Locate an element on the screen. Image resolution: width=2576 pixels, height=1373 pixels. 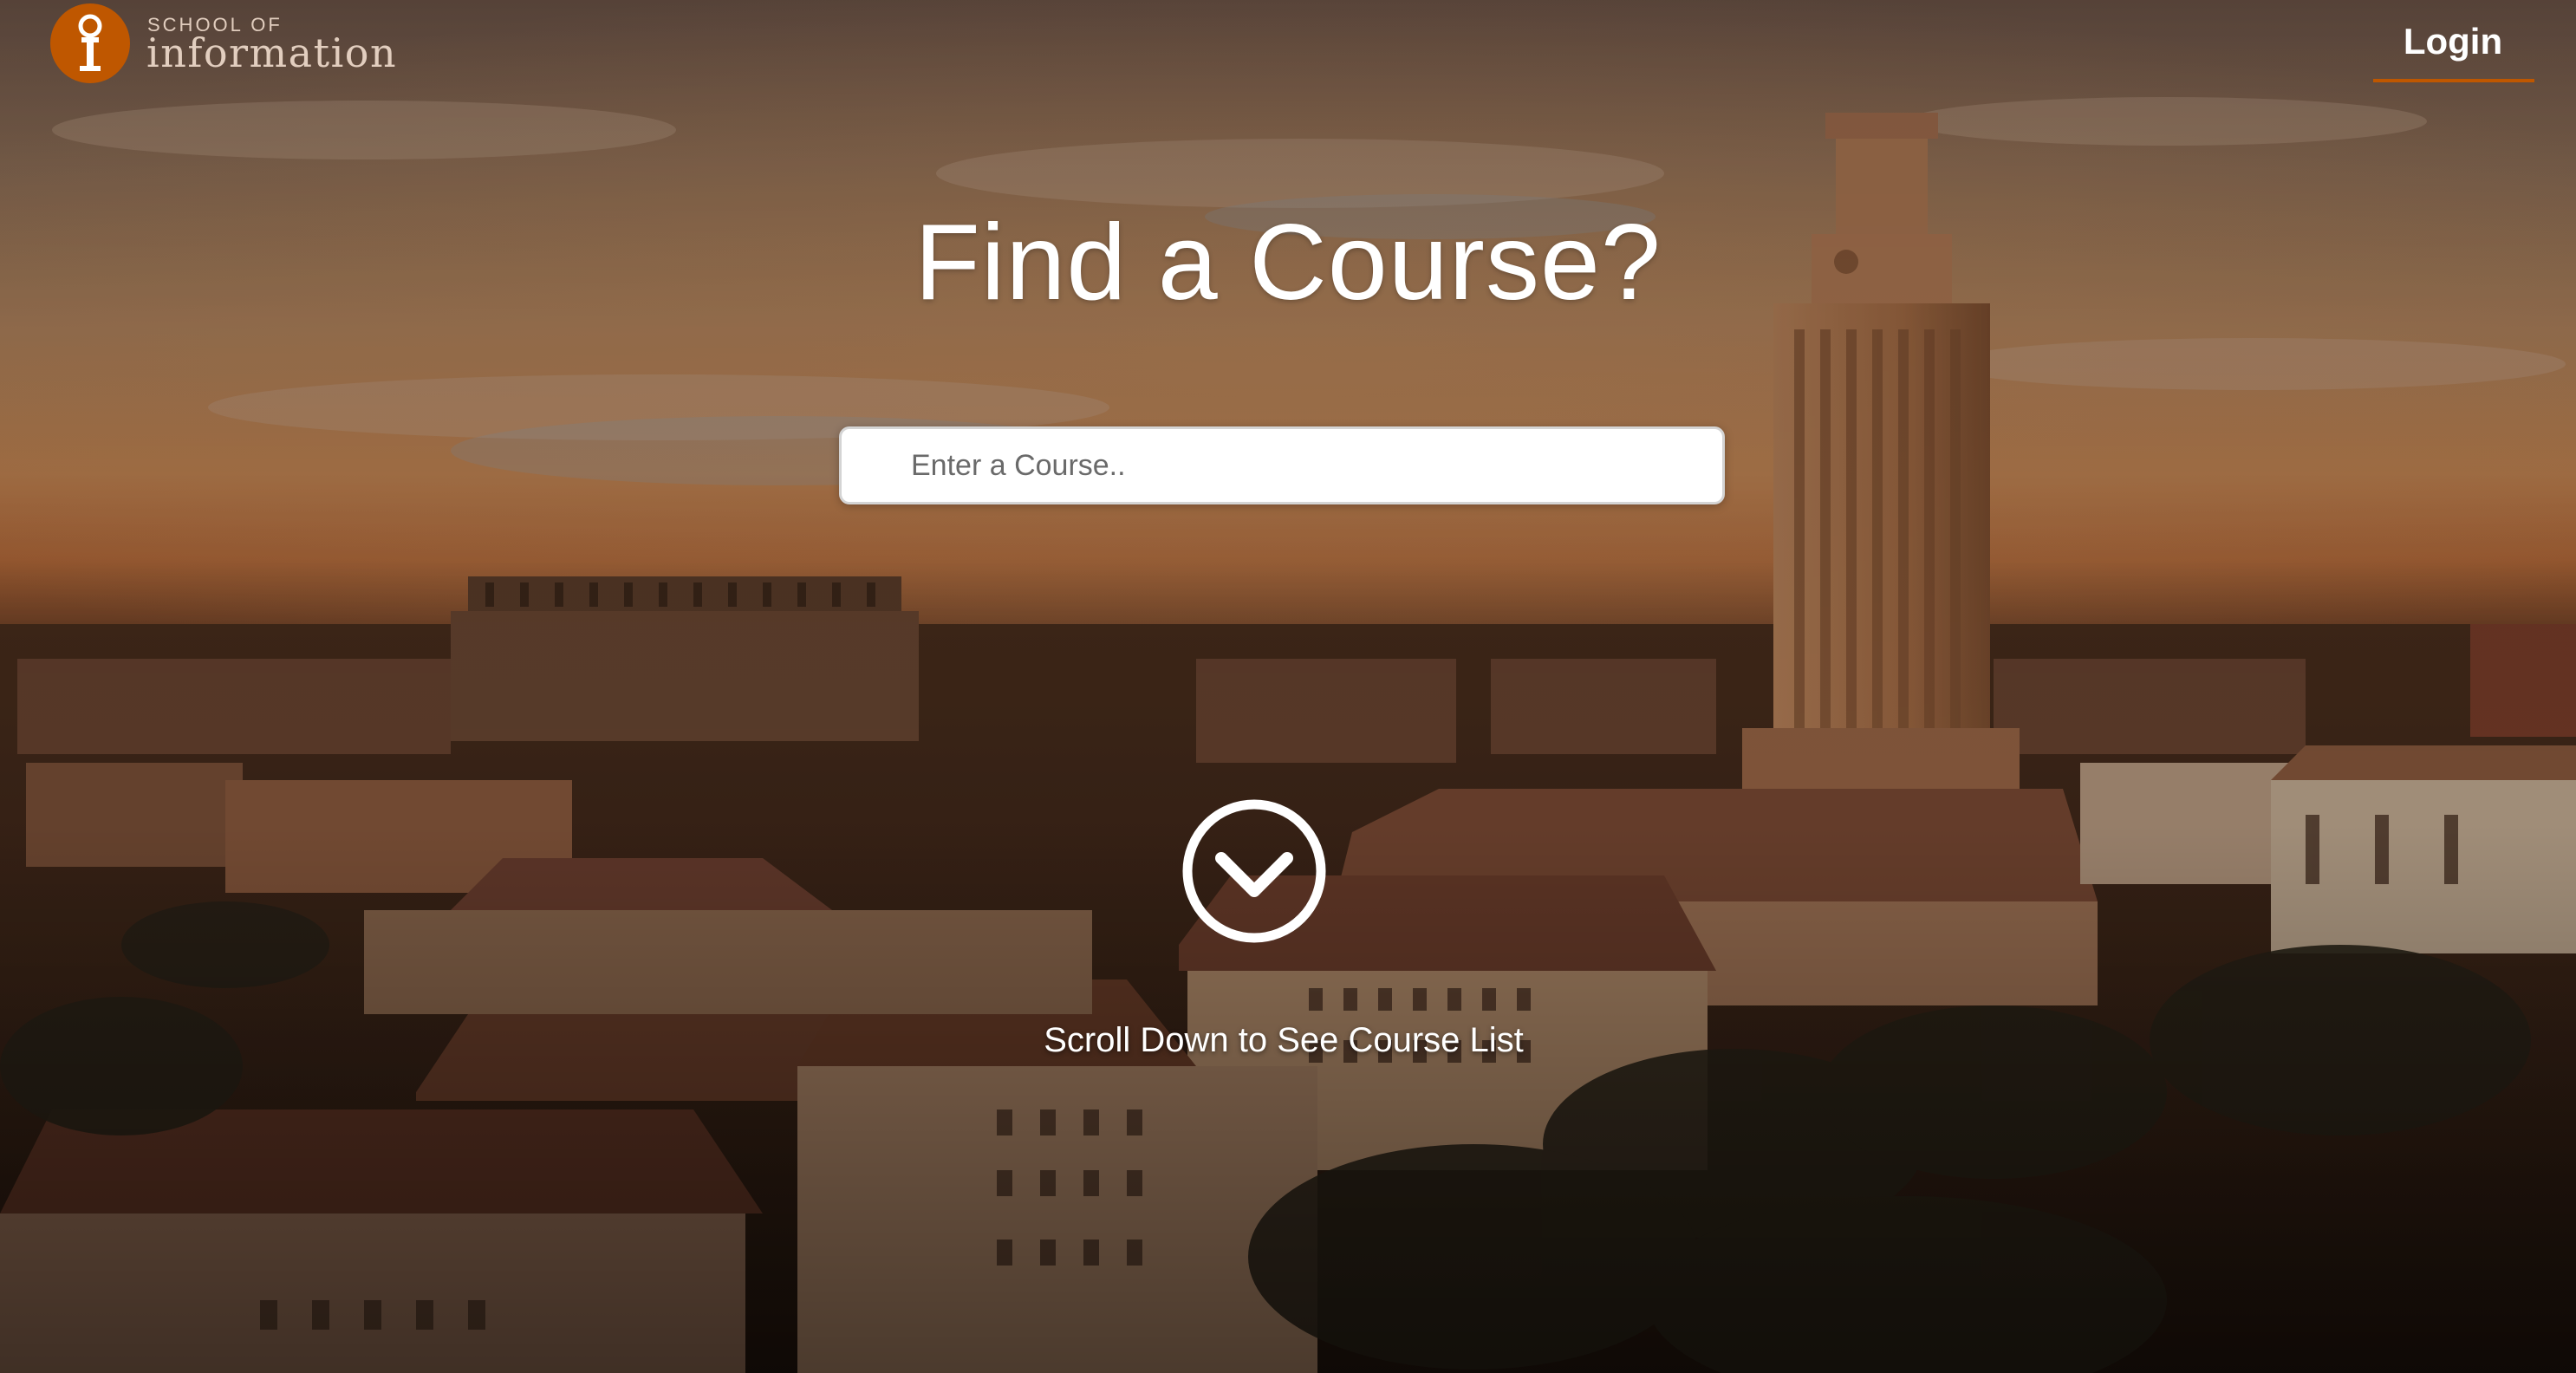
page-title: Find a Course? is located at coordinates (1288, 262).